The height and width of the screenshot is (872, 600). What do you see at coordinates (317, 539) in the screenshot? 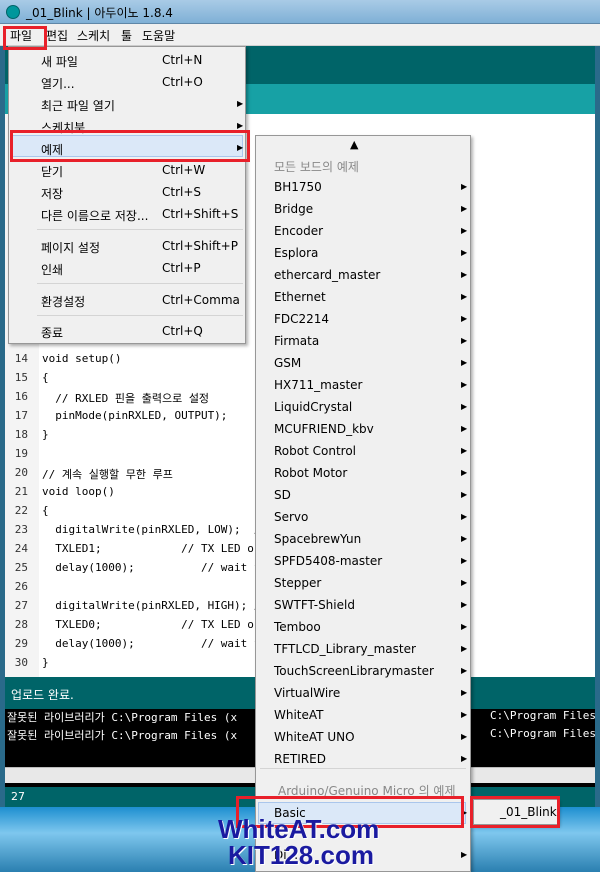
I see `example-item: SpacebrewYun` at bounding box center [317, 539].